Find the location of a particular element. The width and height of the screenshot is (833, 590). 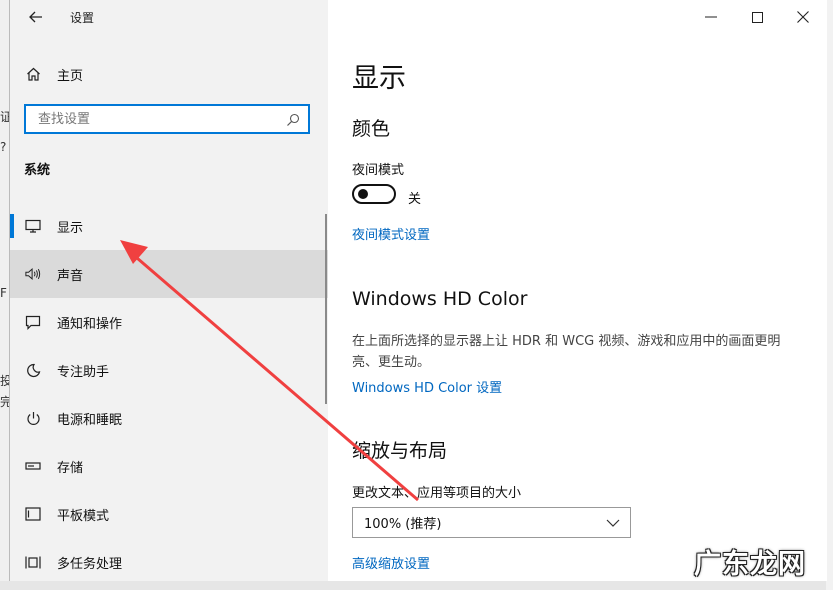

section-heading-hdr: Windows HD Color is located at coordinates (440, 299).